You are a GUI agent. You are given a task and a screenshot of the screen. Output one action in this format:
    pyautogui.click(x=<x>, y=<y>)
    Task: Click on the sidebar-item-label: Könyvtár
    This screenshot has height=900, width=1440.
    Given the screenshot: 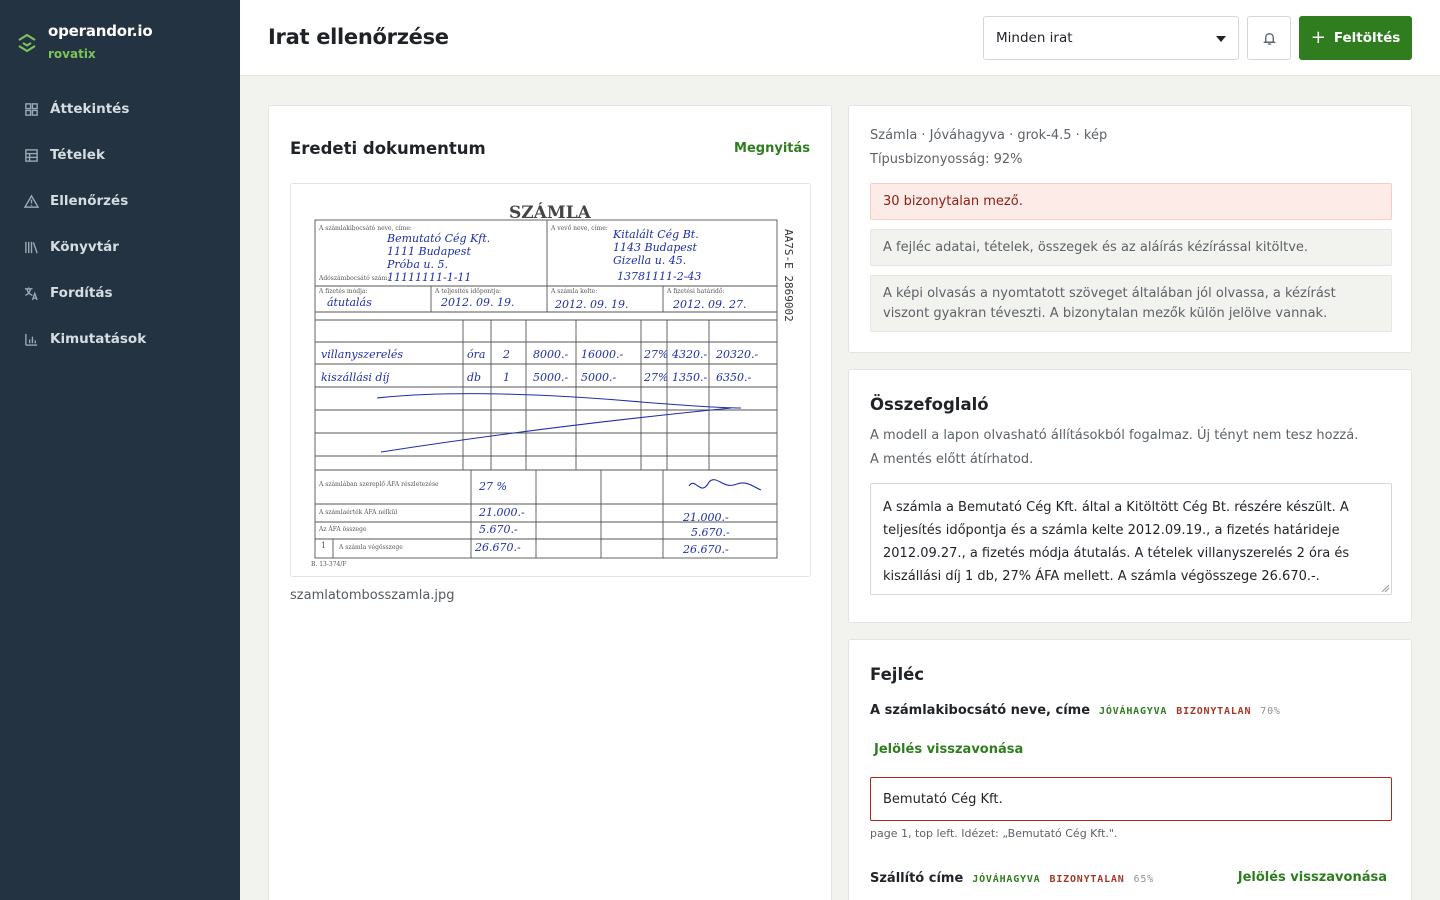 What is the action you would take?
    pyautogui.click(x=84, y=247)
    